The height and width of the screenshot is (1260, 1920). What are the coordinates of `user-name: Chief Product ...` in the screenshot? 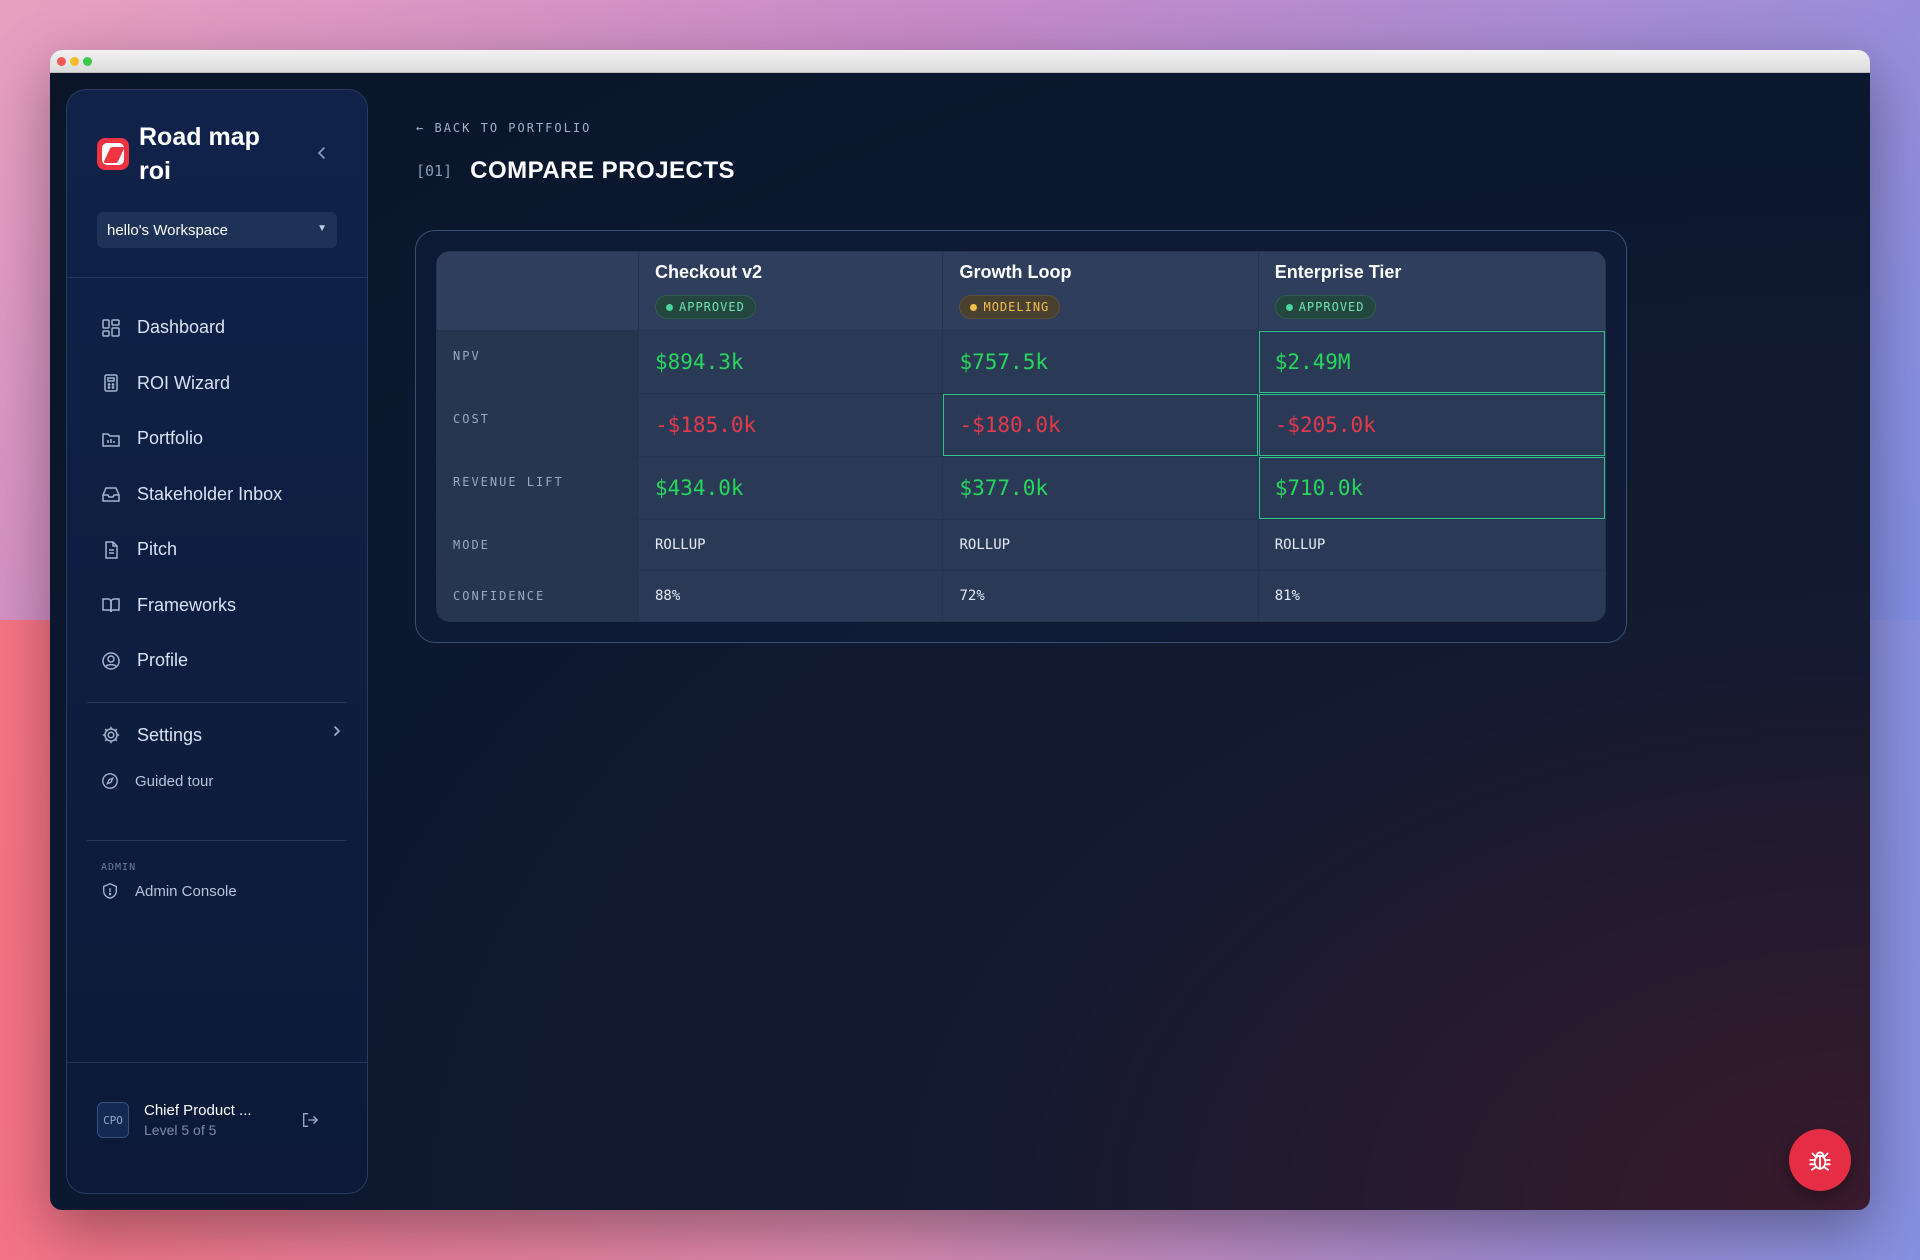 It's located at (198, 1110).